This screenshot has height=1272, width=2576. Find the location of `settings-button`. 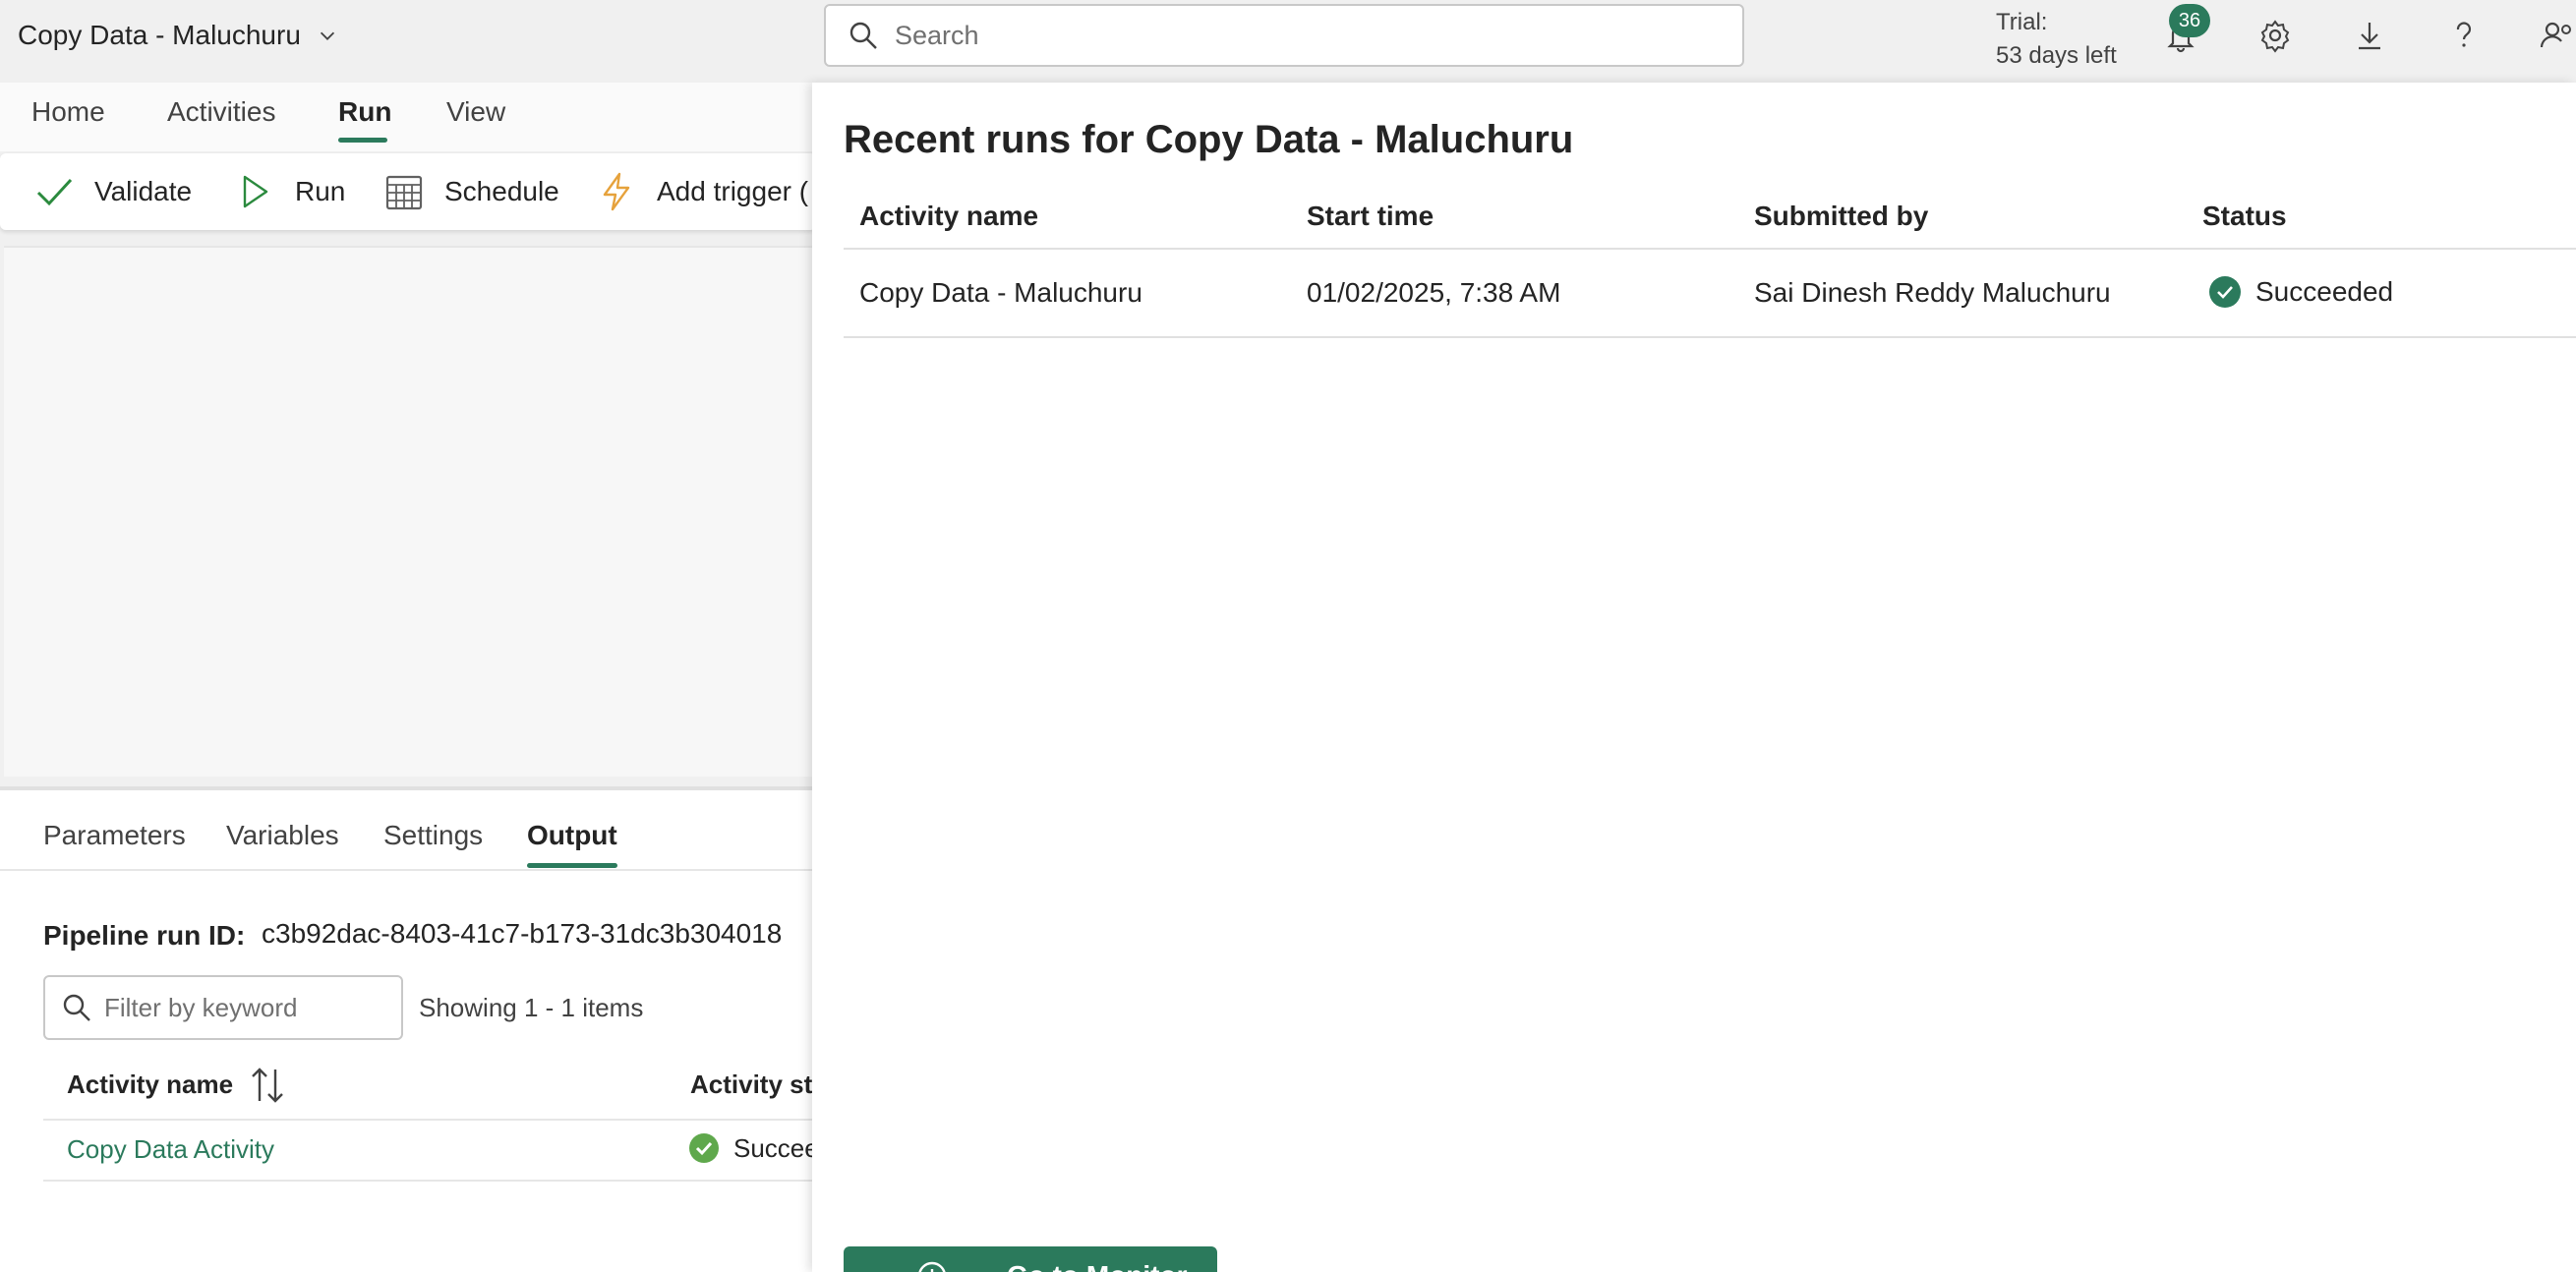

settings-button is located at coordinates (2275, 35).